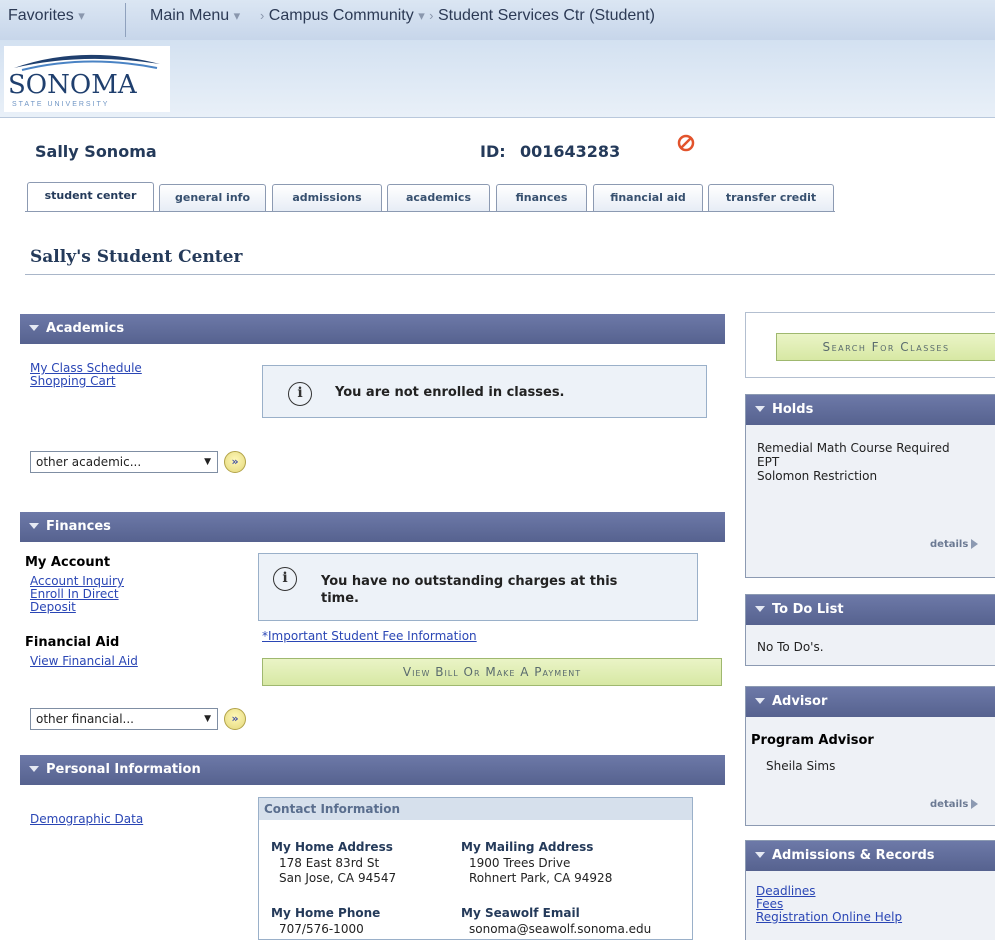 This screenshot has width=995, height=940. What do you see at coordinates (72, 642) in the screenshot?
I see `financial-aid-heading: Financial Aid` at bounding box center [72, 642].